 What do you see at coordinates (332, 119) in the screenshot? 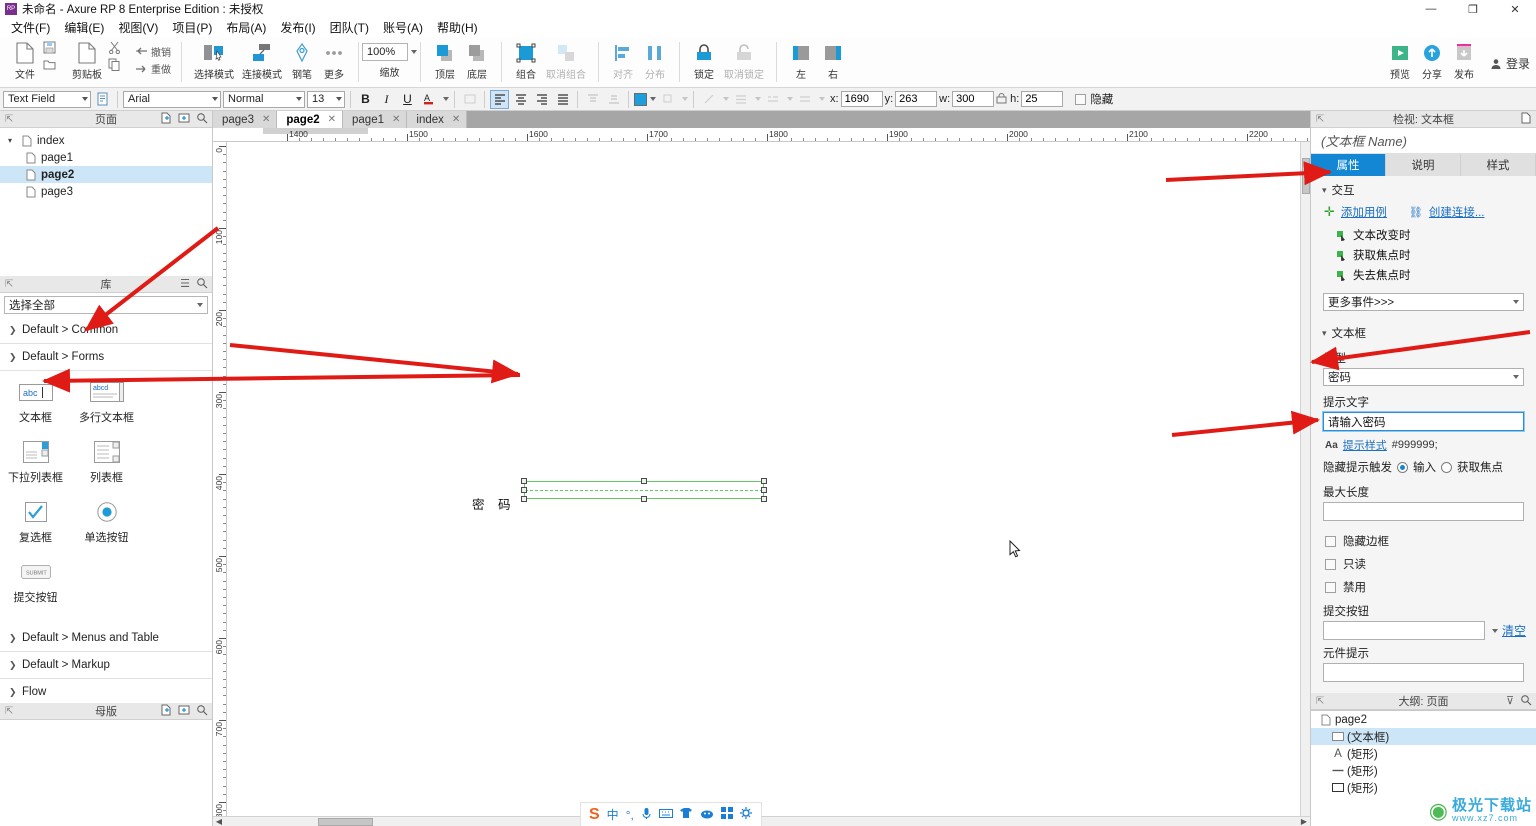
I see `close-icon: ✕` at bounding box center [332, 119].